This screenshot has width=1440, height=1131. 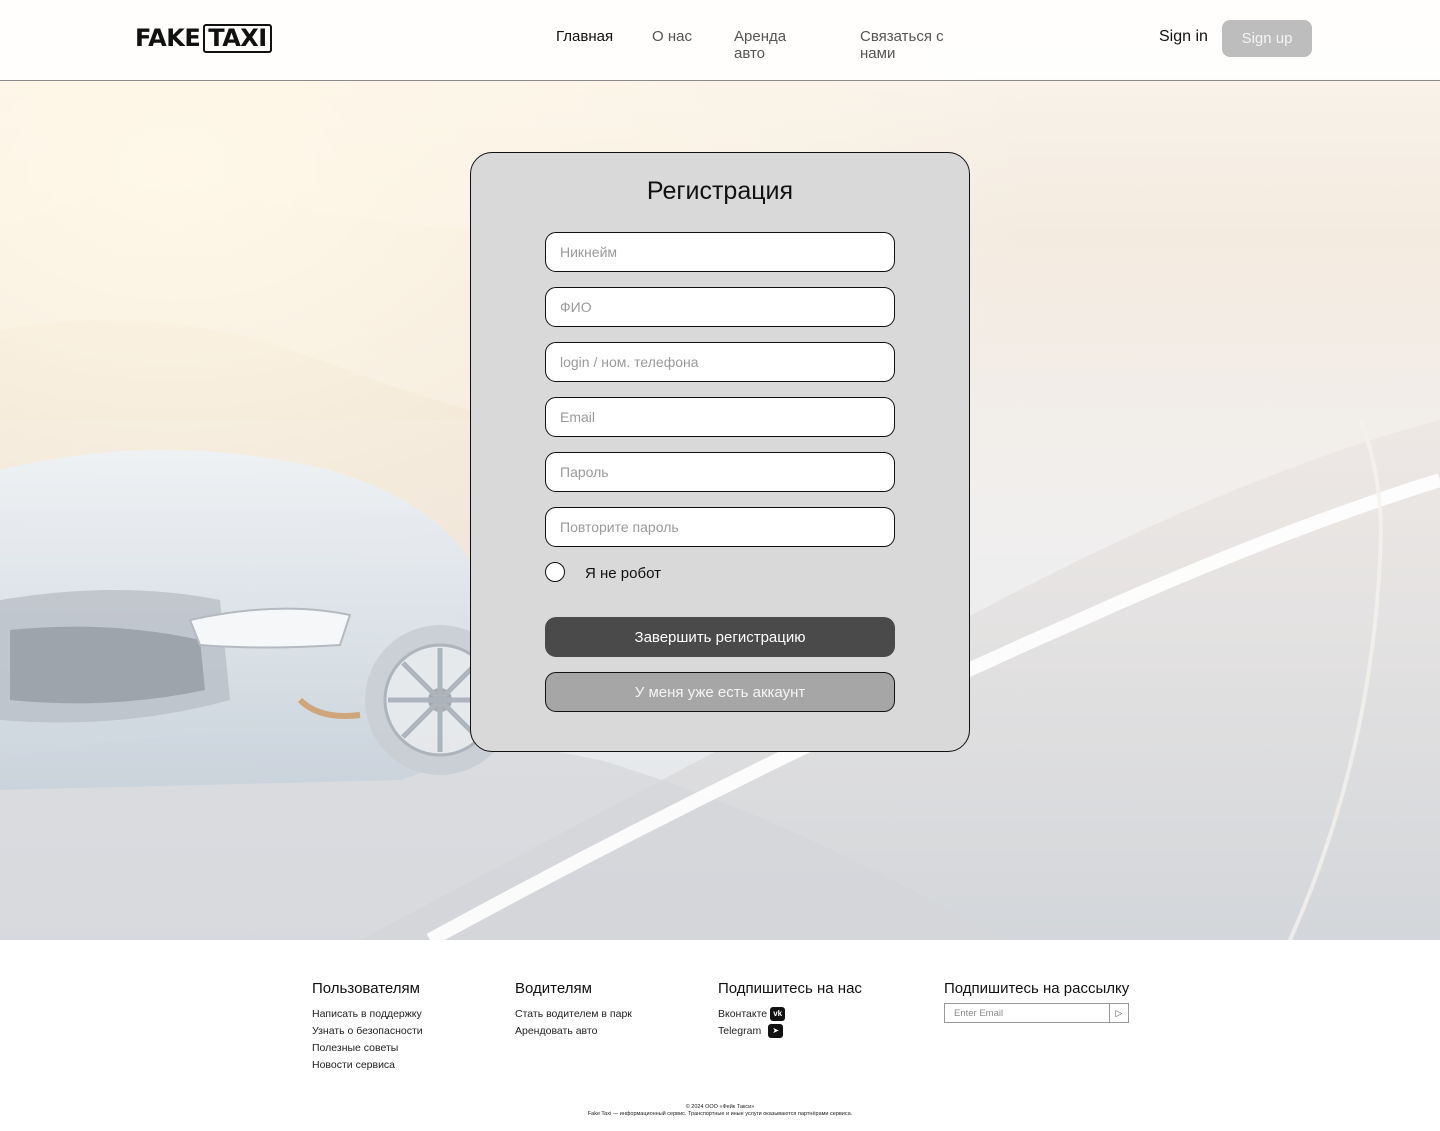 What do you see at coordinates (743, 1013) in the screenshot?
I see `vk-label: Вконтакте` at bounding box center [743, 1013].